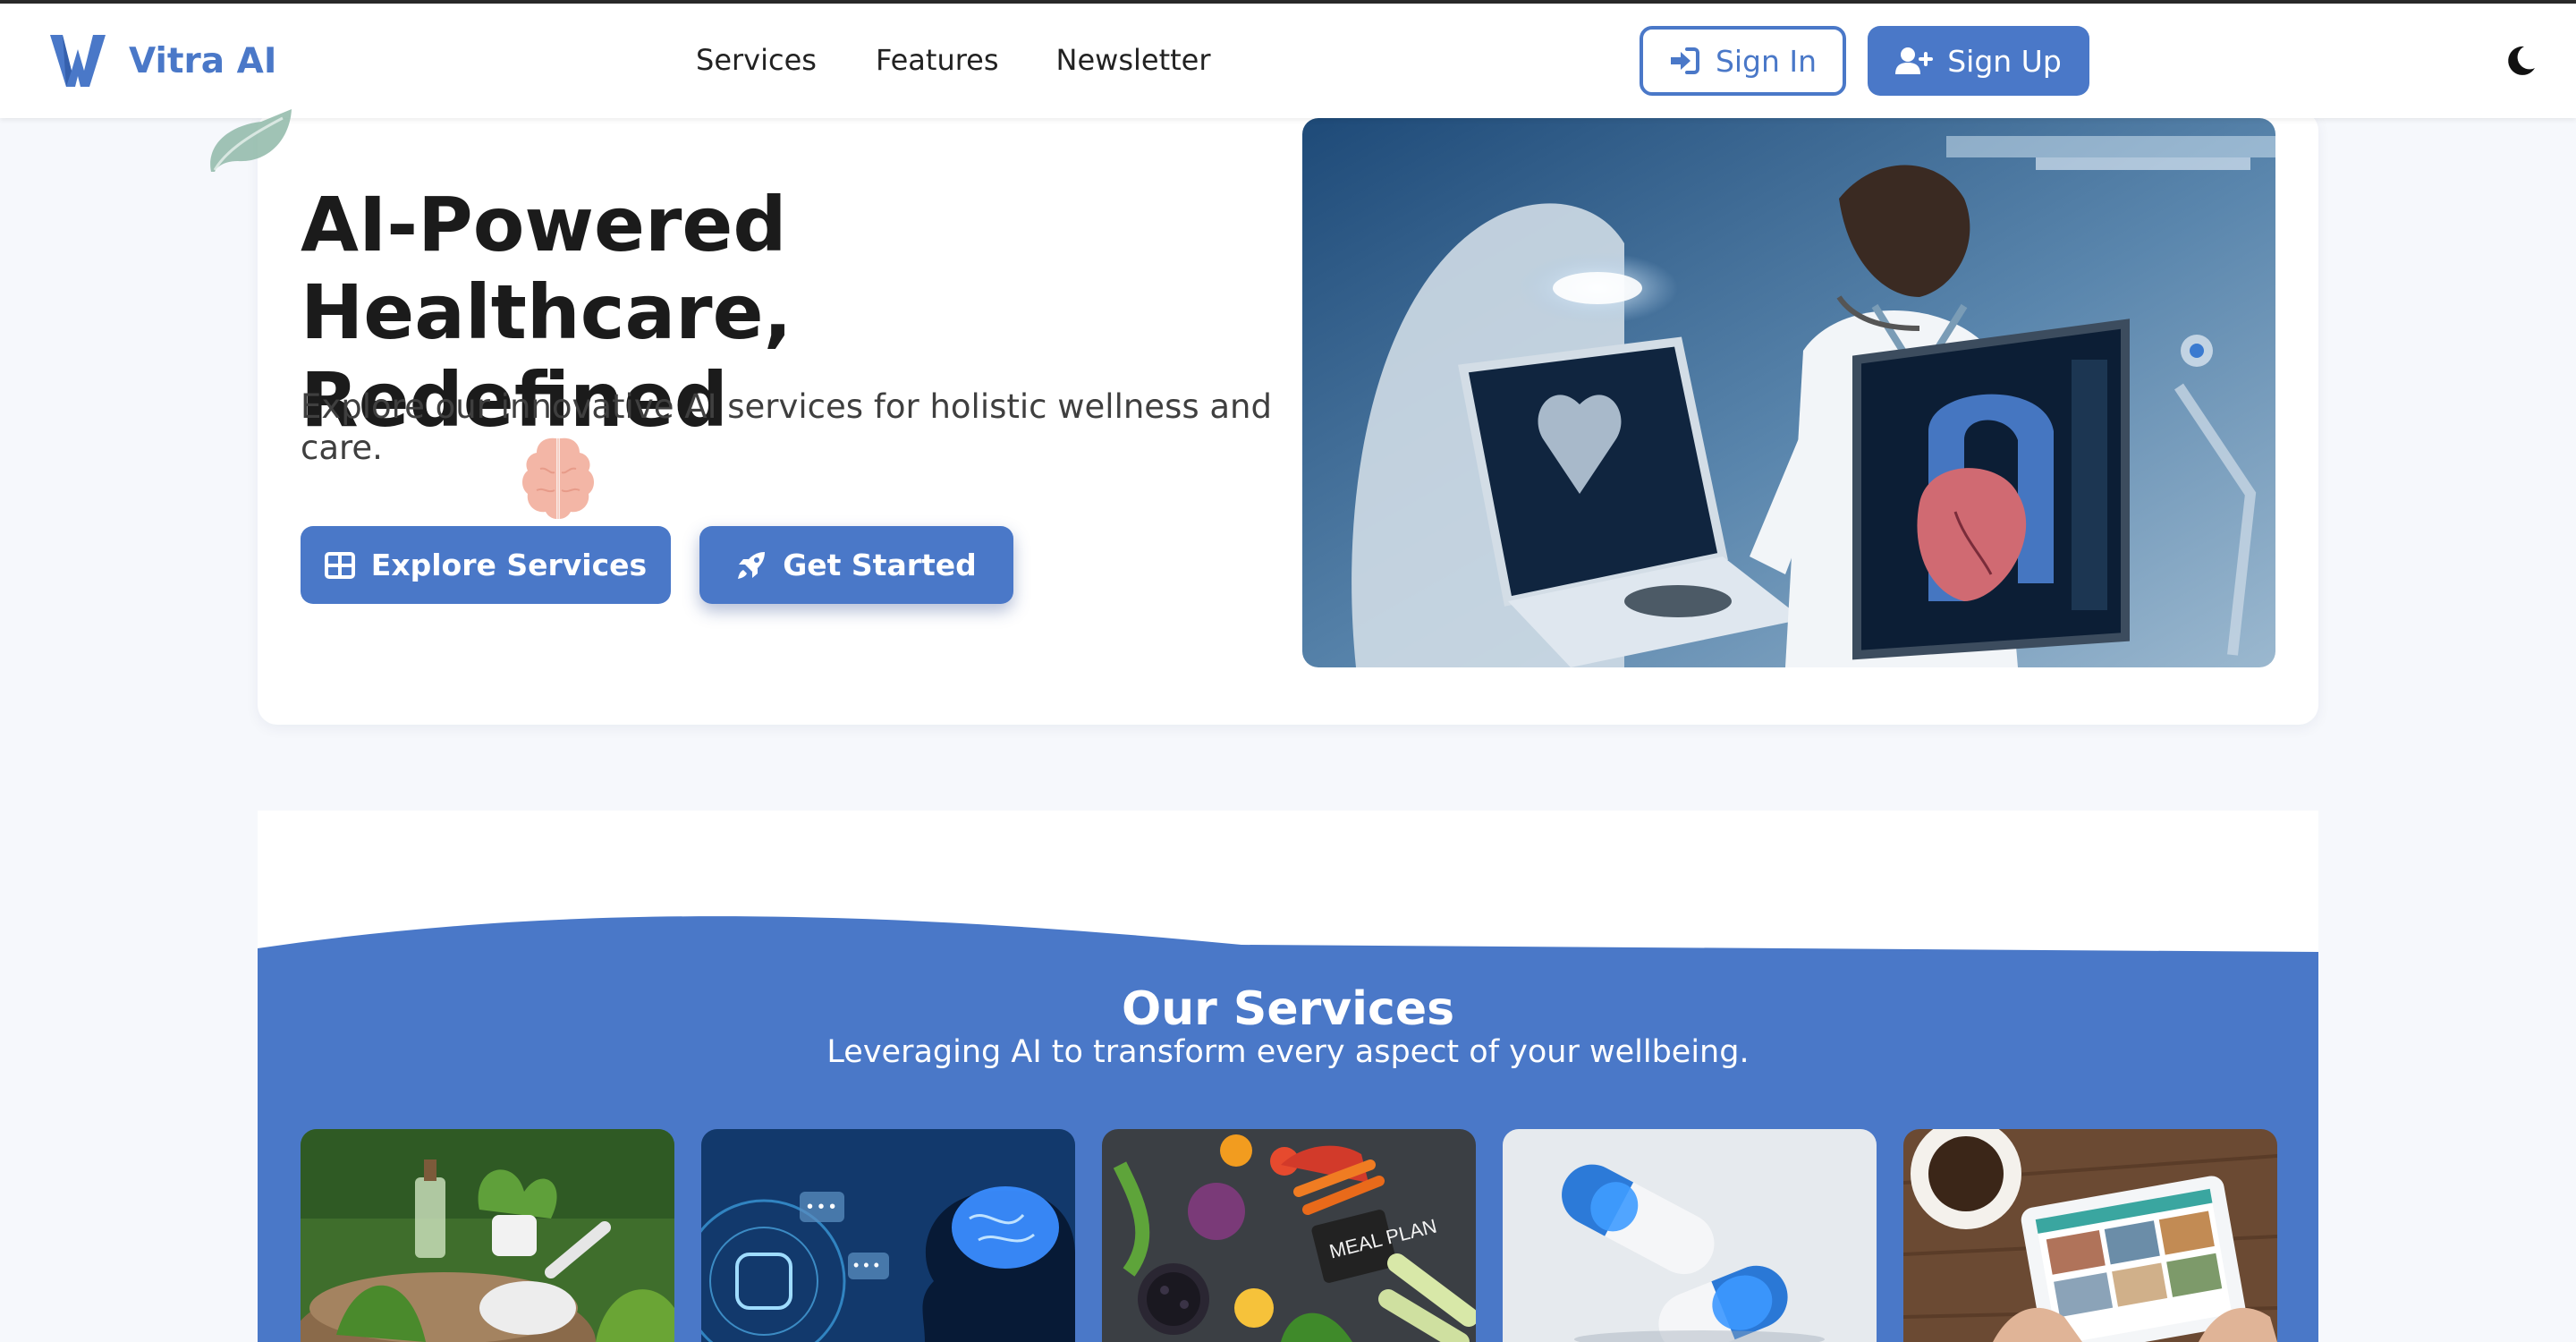  Describe the element at coordinates (2520, 61) in the screenshot. I see `moon-icon` at that location.